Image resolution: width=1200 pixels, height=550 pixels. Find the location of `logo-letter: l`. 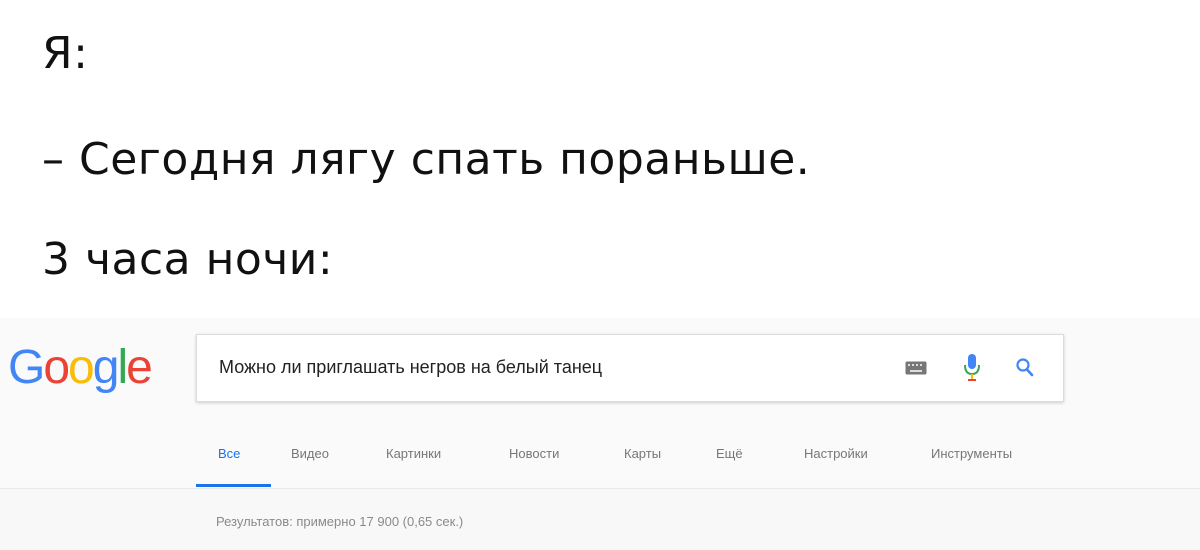

logo-letter: l is located at coordinates (122, 367).